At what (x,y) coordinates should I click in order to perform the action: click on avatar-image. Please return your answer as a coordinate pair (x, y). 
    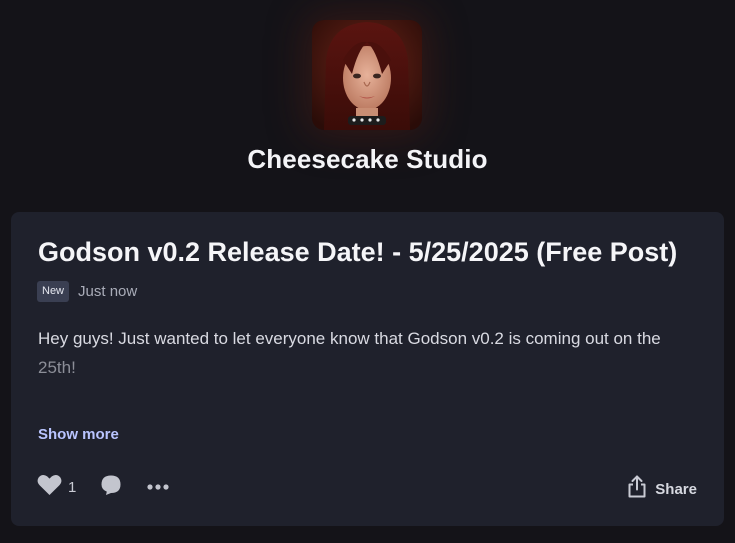
    Looking at the image, I should click on (367, 75).